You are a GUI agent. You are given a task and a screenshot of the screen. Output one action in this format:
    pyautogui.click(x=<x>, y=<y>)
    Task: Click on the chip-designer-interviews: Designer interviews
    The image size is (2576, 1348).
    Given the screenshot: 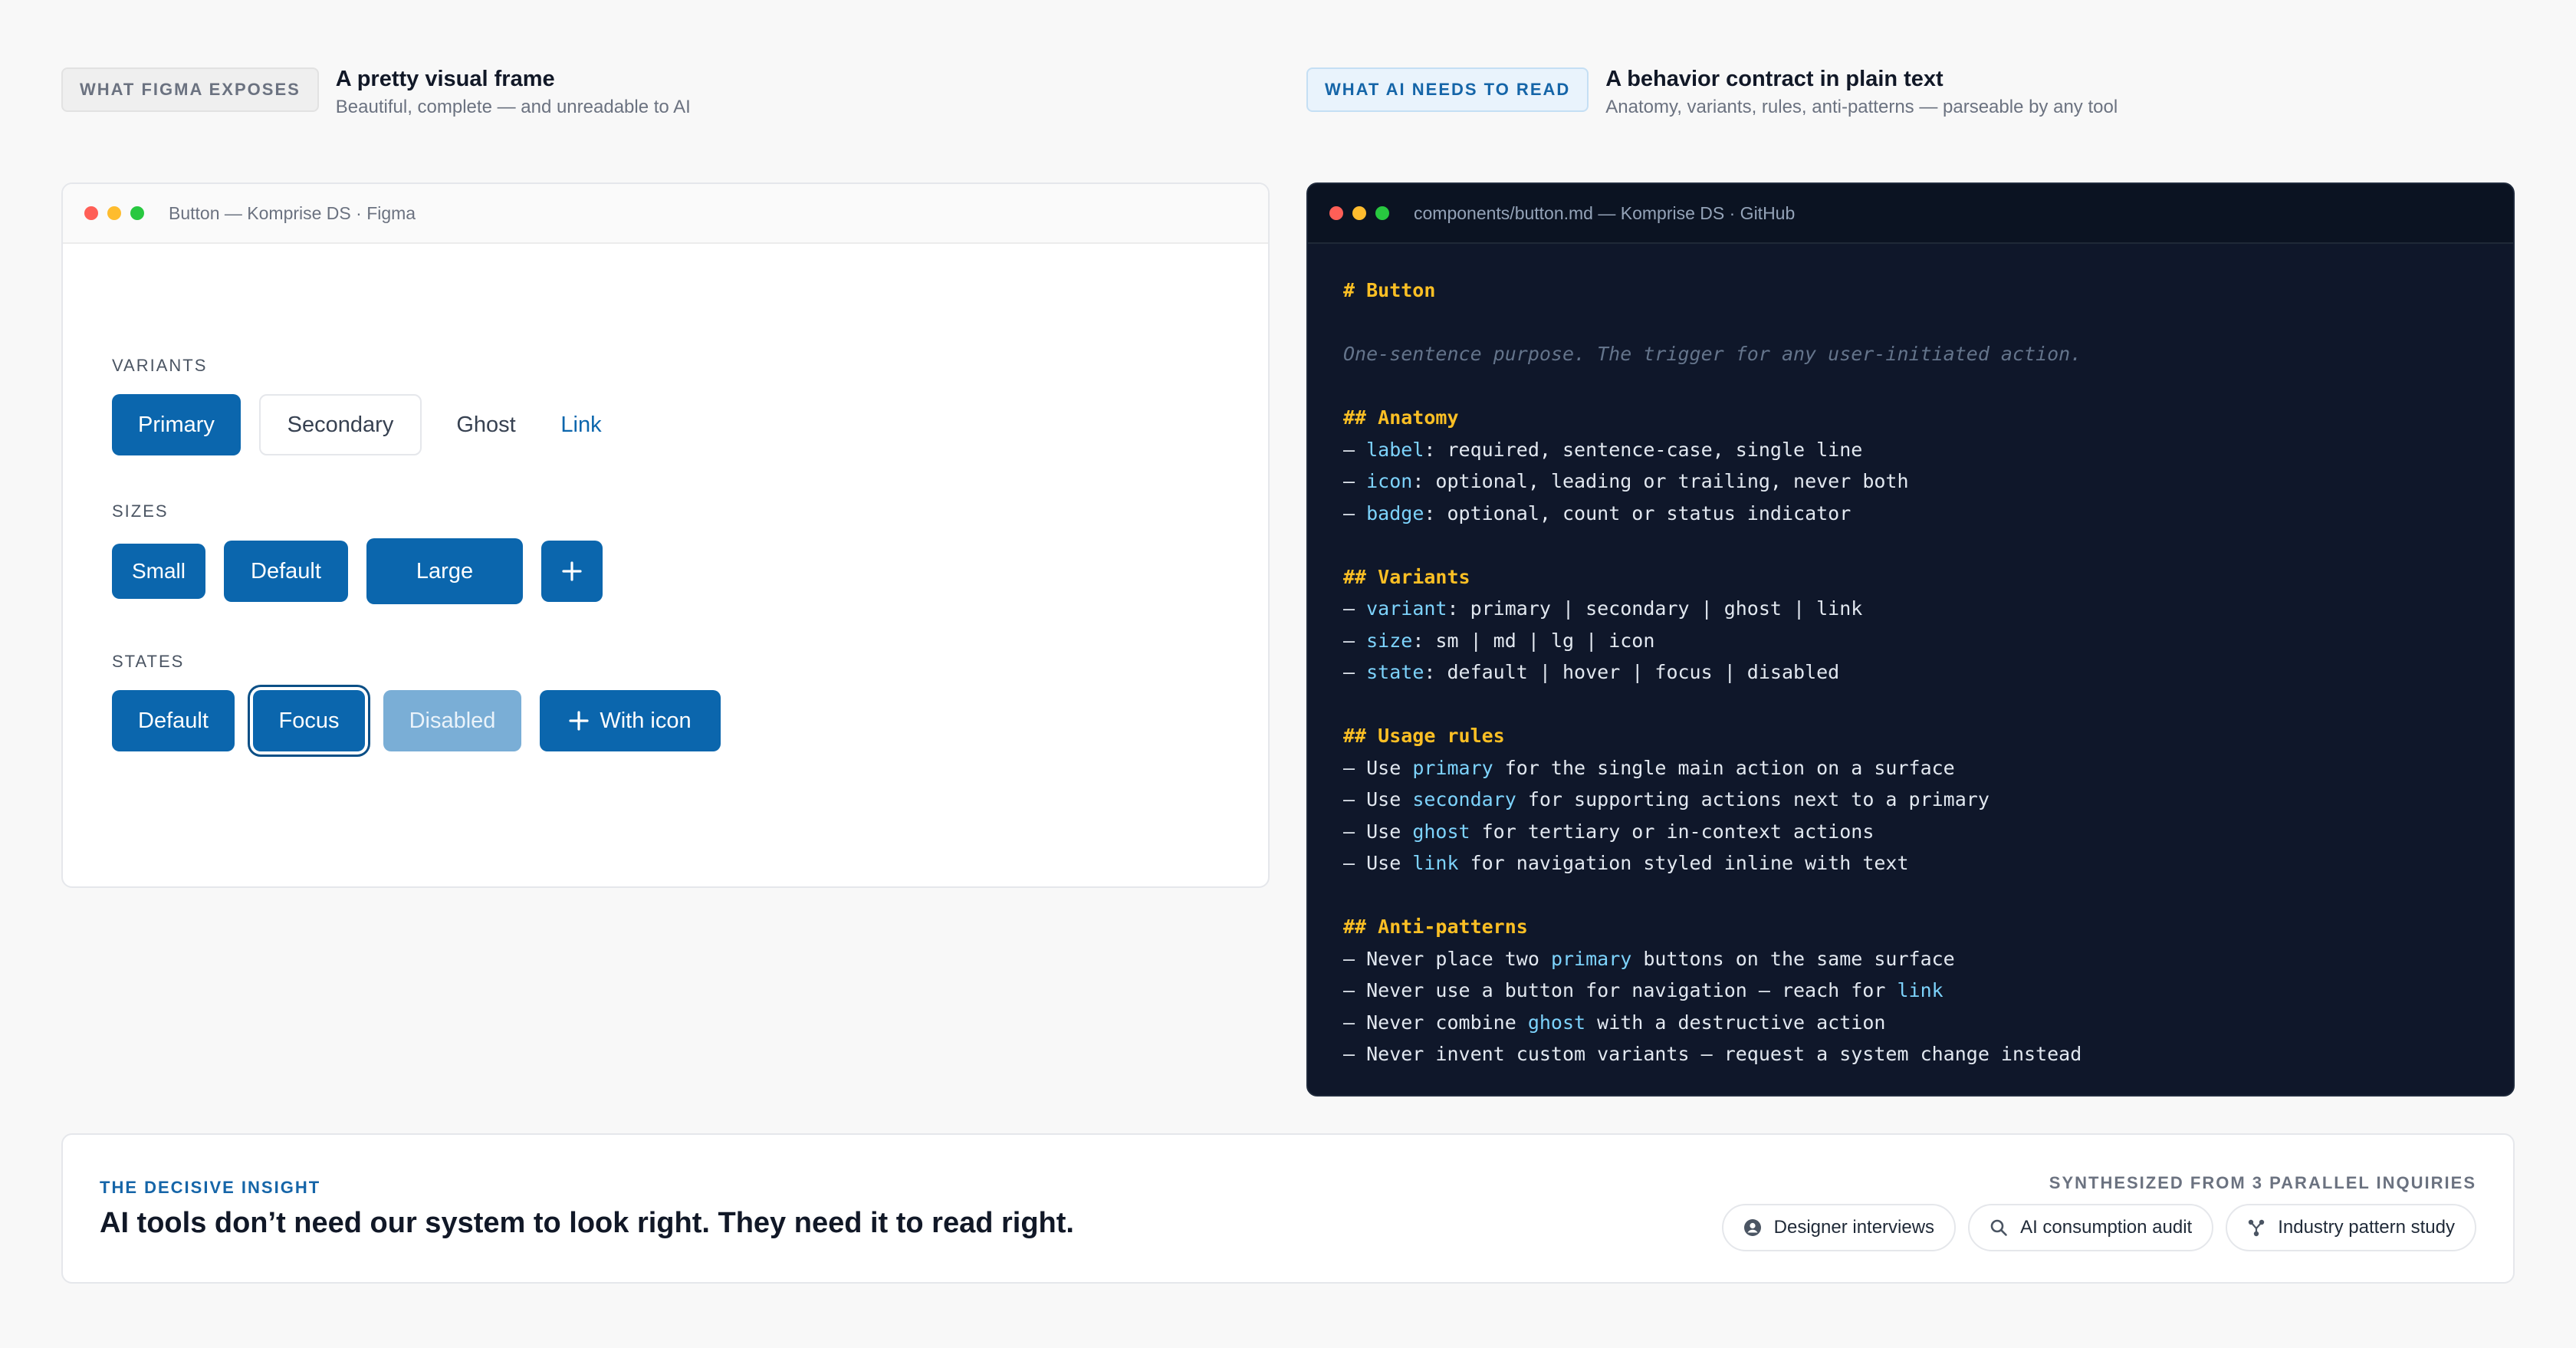 What is the action you would take?
    pyautogui.click(x=1839, y=1227)
    